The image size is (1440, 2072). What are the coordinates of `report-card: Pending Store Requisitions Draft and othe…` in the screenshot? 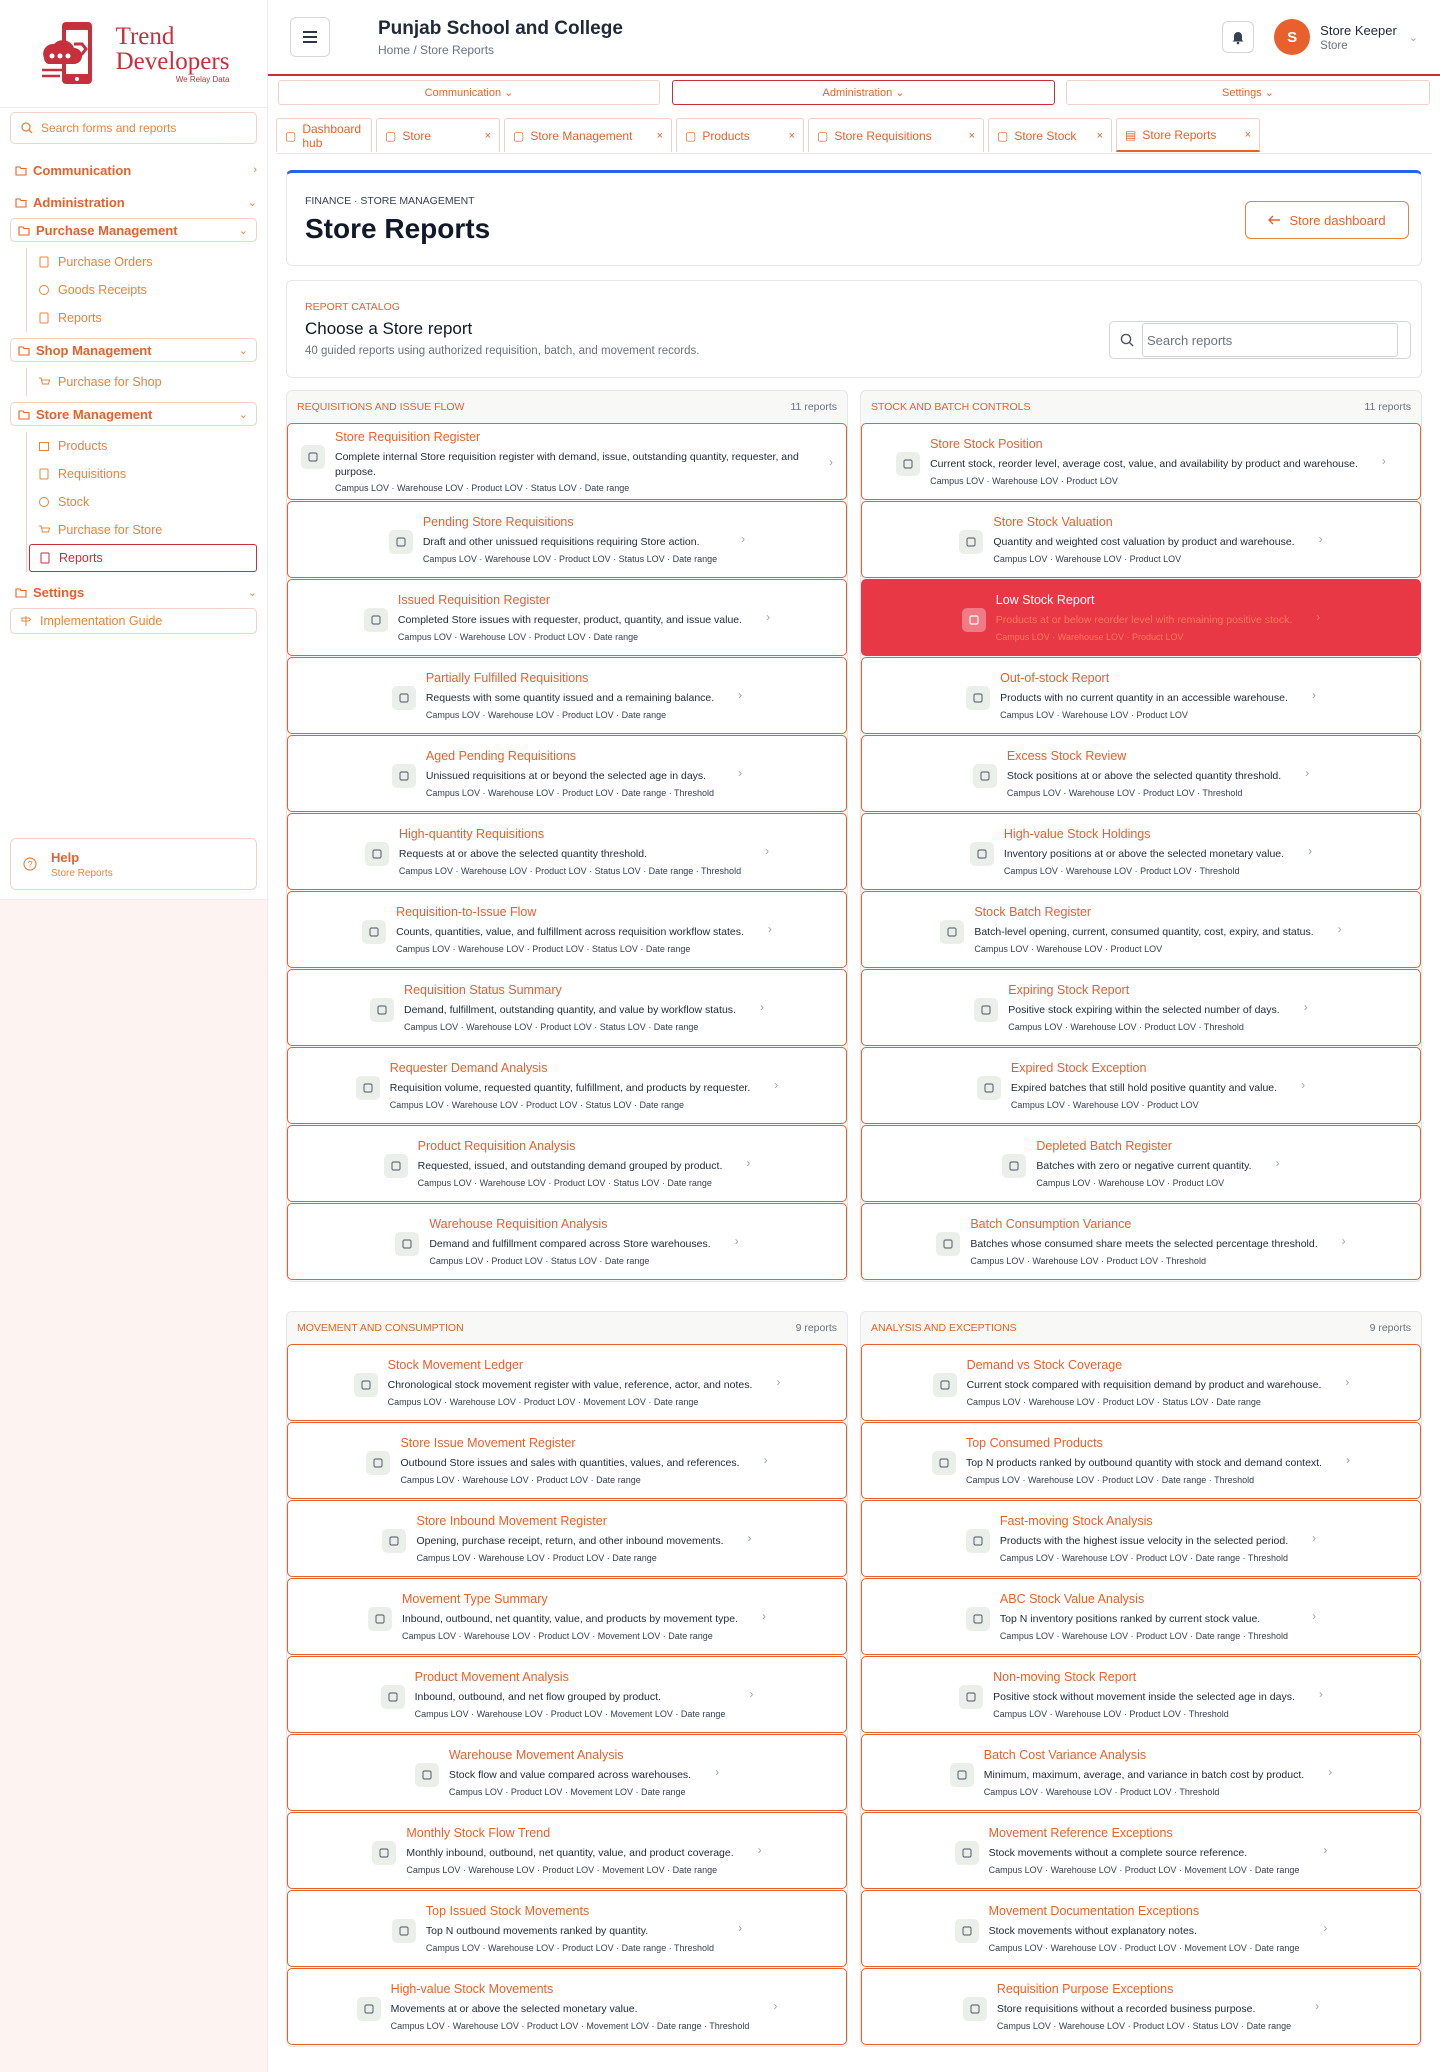 It's located at (567, 539).